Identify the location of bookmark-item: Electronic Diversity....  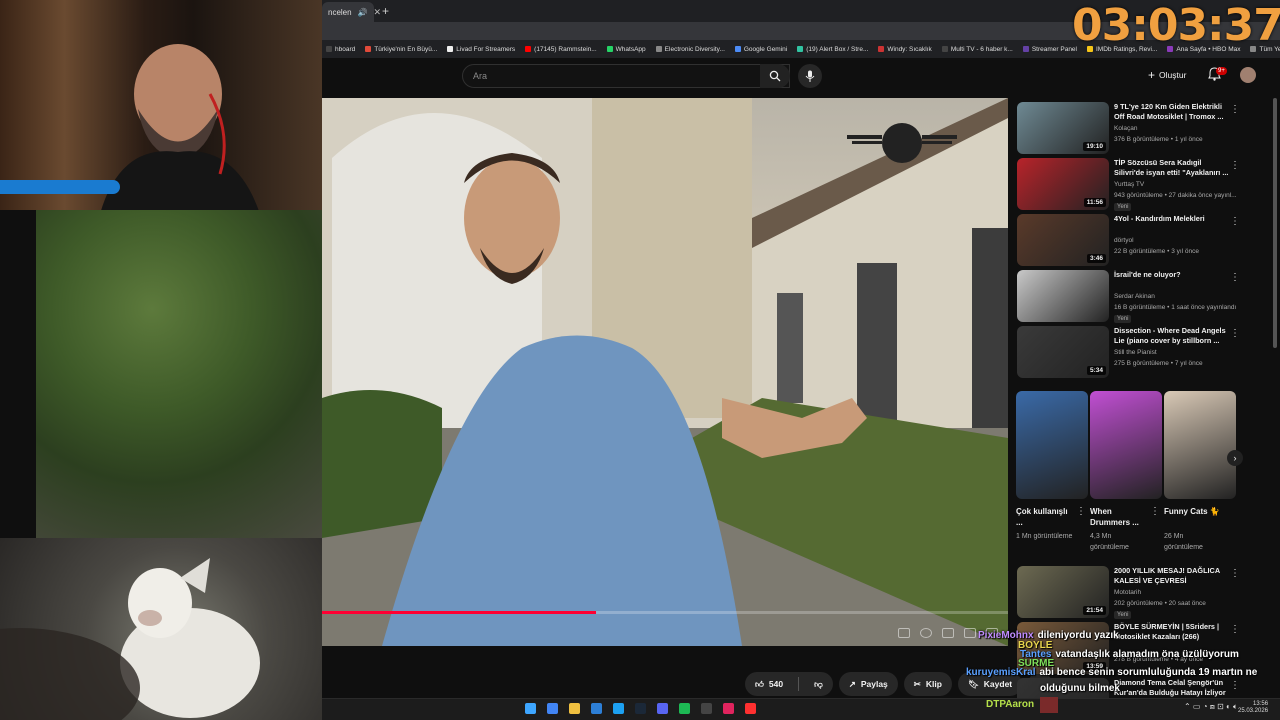
(690, 49).